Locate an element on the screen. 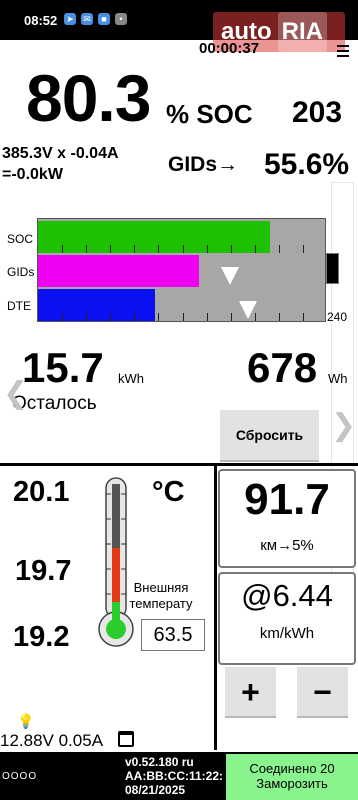  calendar-icon is located at coordinates (126, 739).